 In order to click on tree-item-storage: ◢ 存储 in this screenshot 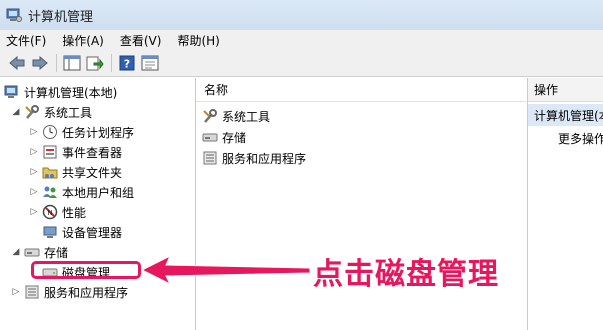, I will do `click(39, 252)`.